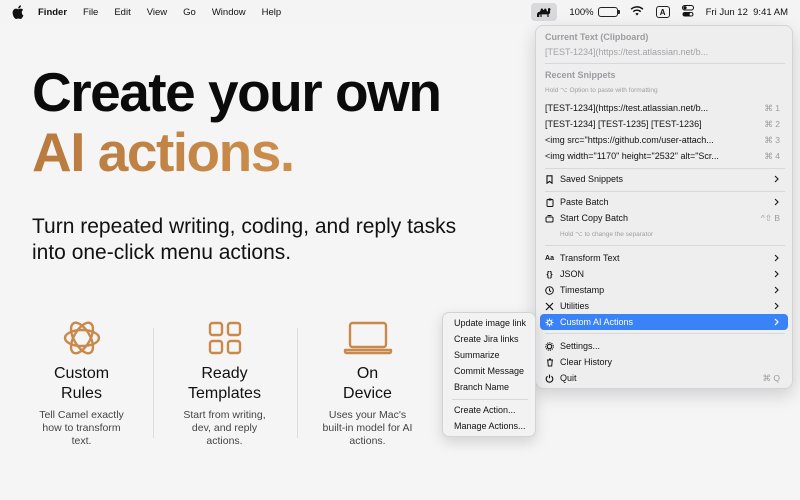 The height and width of the screenshot is (500, 800). Describe the element at coordinates (90, 12) in the screenshot. I see `menu-file: File` at that location.